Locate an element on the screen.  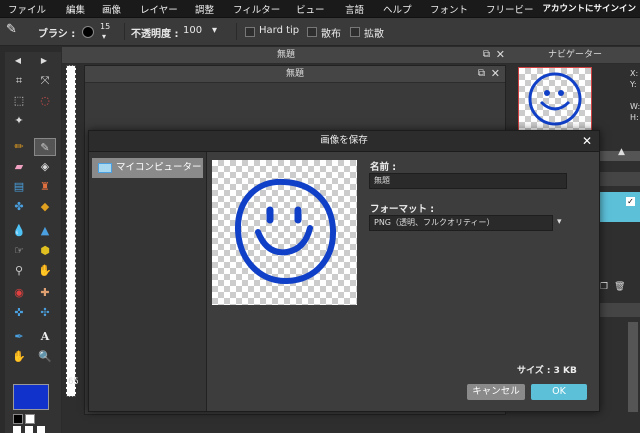
bloat-icon: ✜ is located at coordinates (19, 313).